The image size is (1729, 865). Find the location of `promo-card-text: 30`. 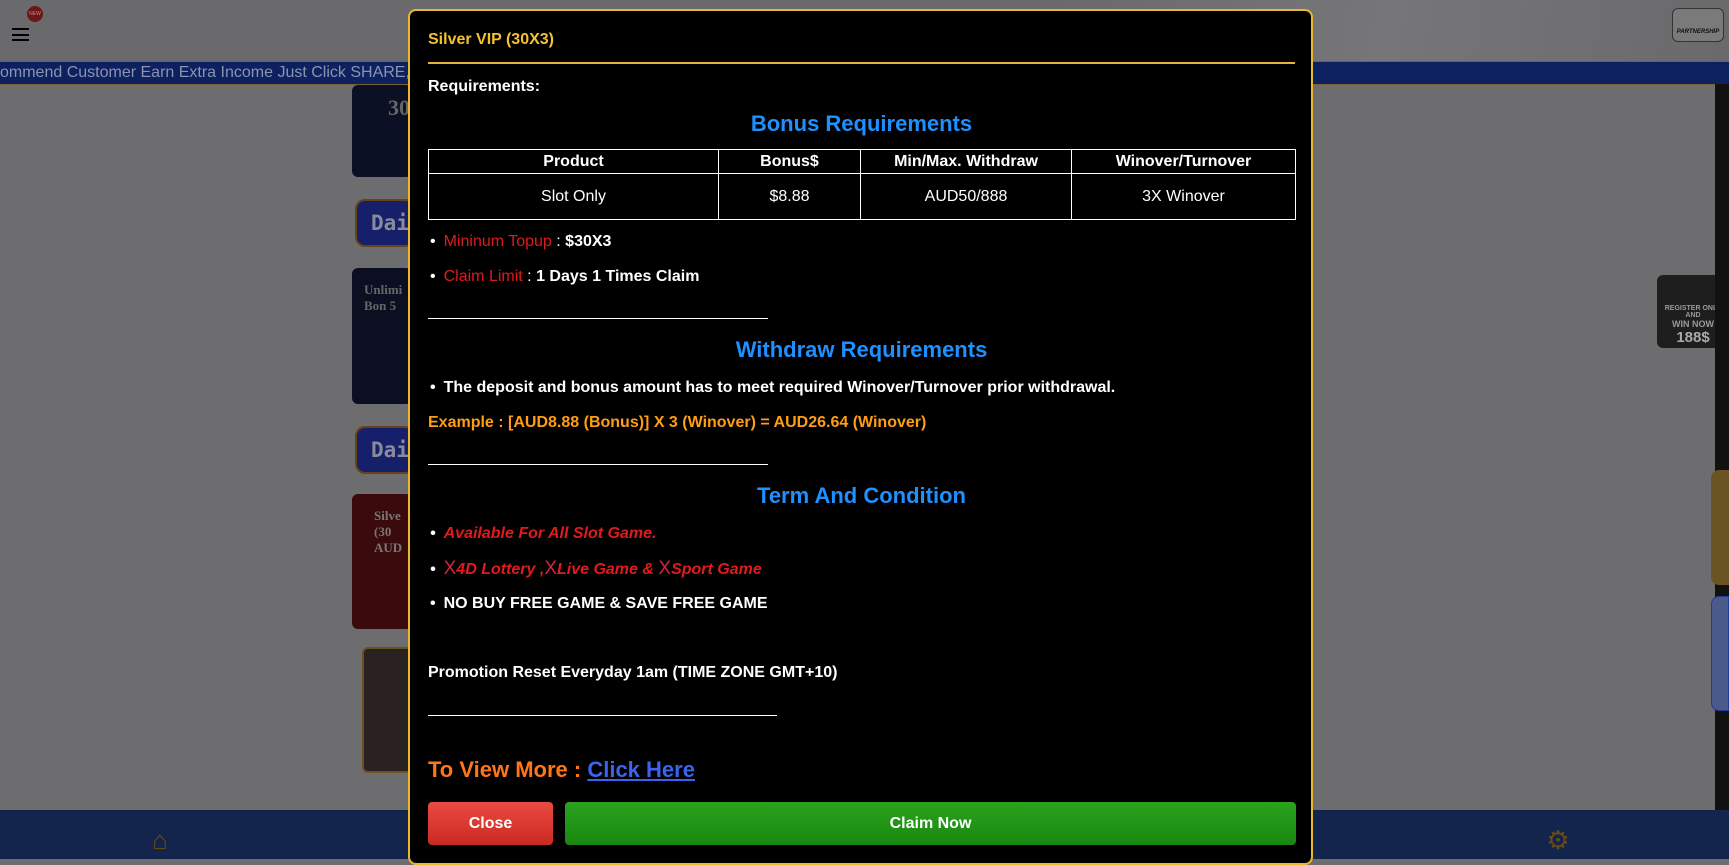

promo-card-text: 30 is located at coordinates (399, 107).